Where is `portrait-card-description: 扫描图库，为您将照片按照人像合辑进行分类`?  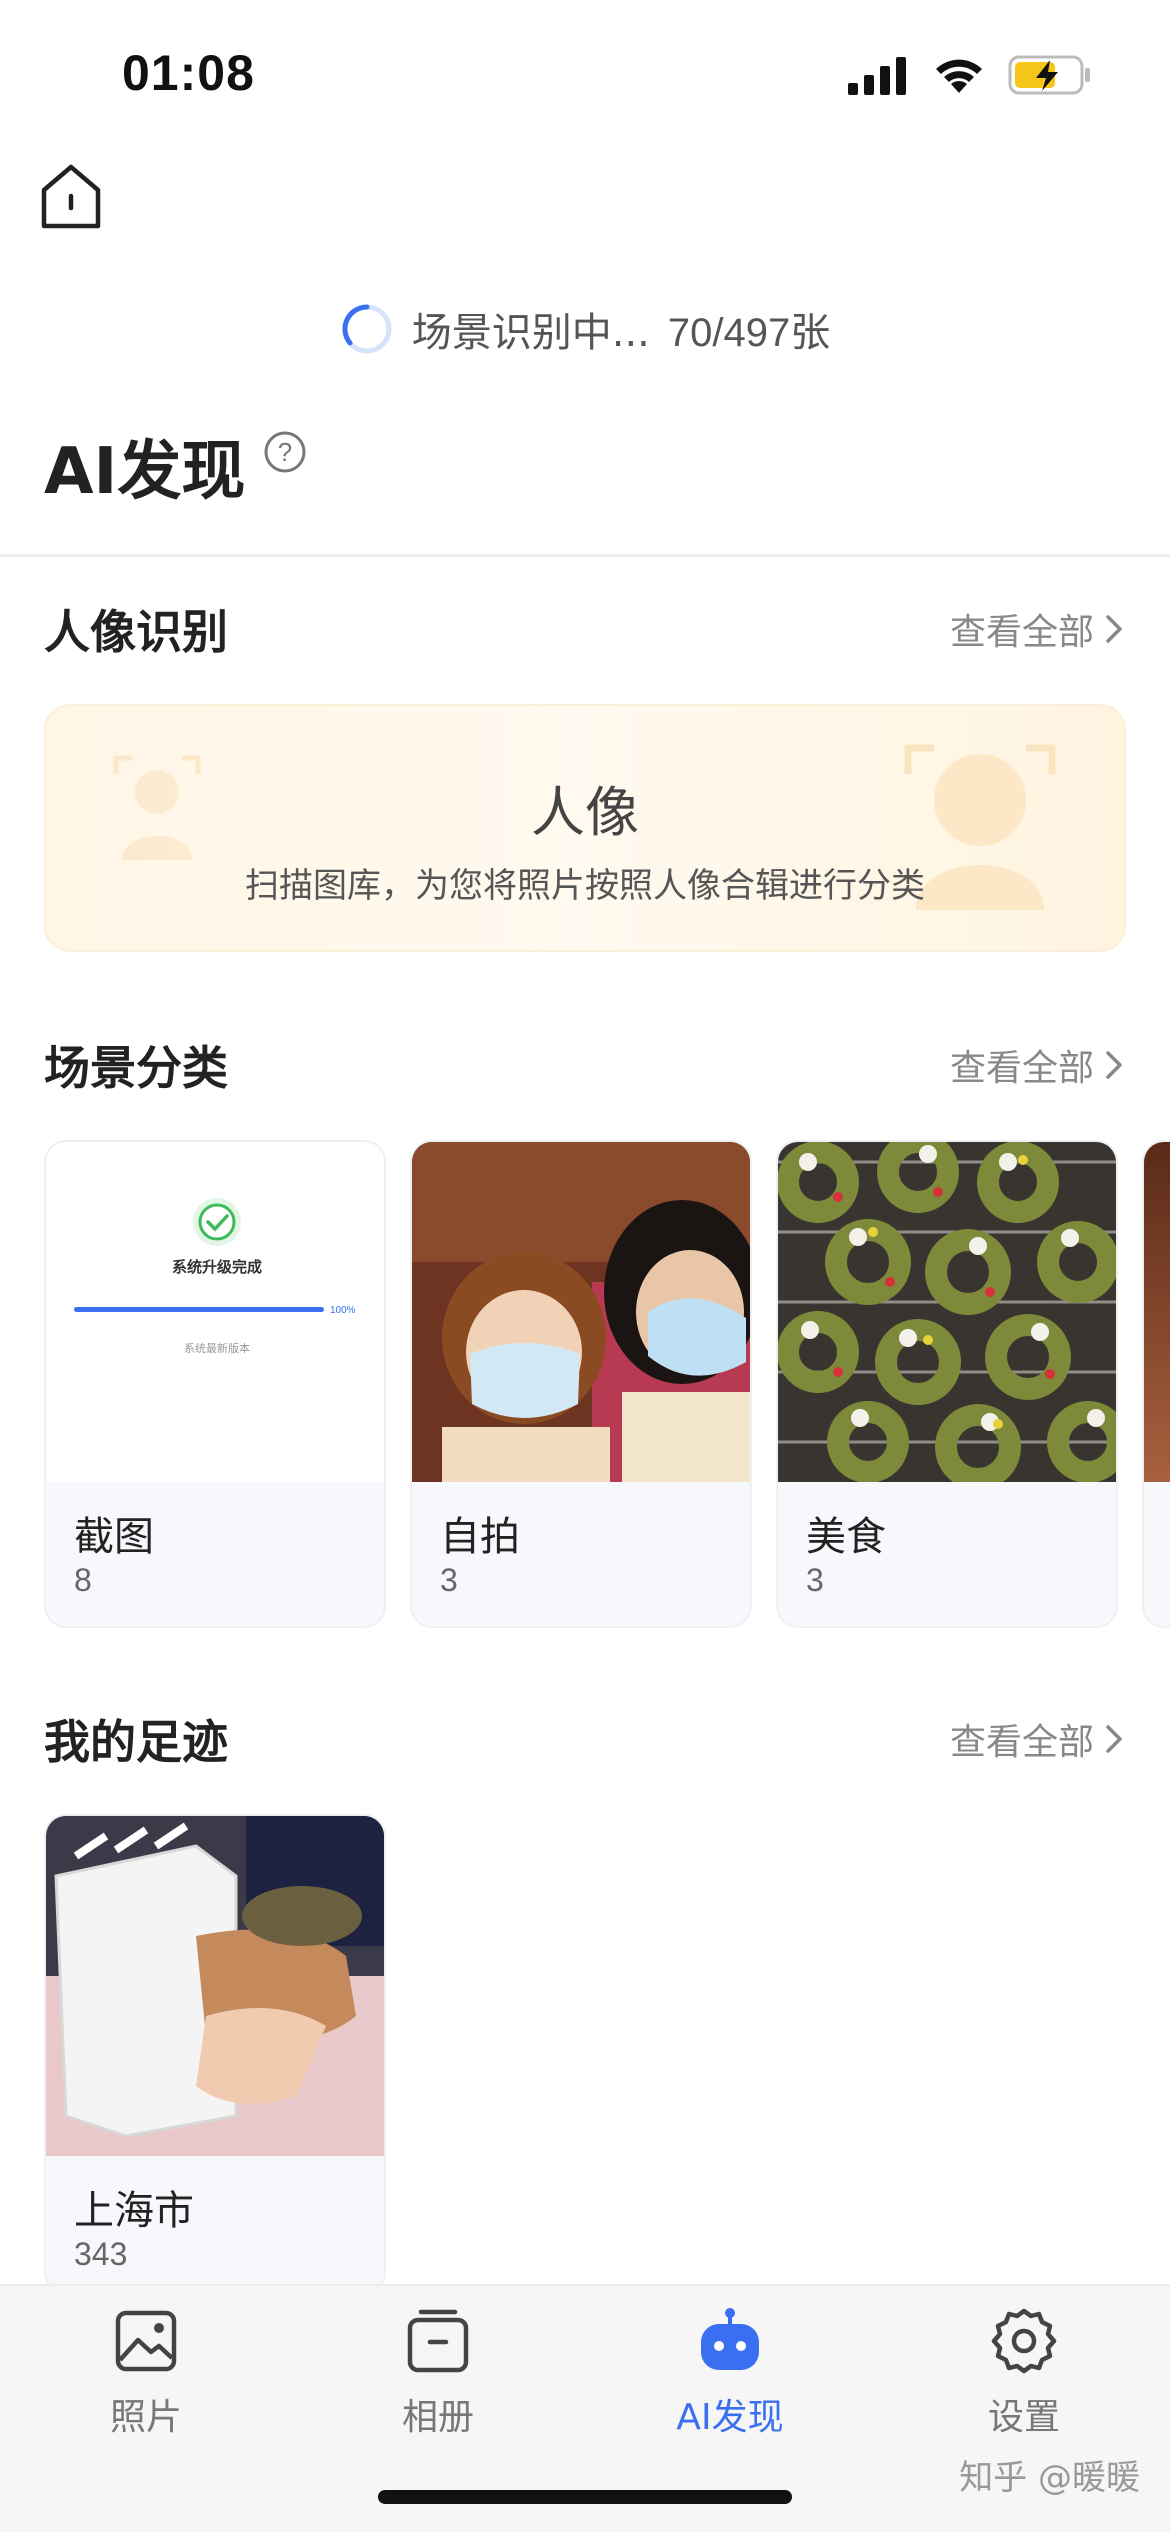
portrait-card-description: 扫描图库，为您将照片按照人像合辑进行分类 is located at coordinates (585, 886).